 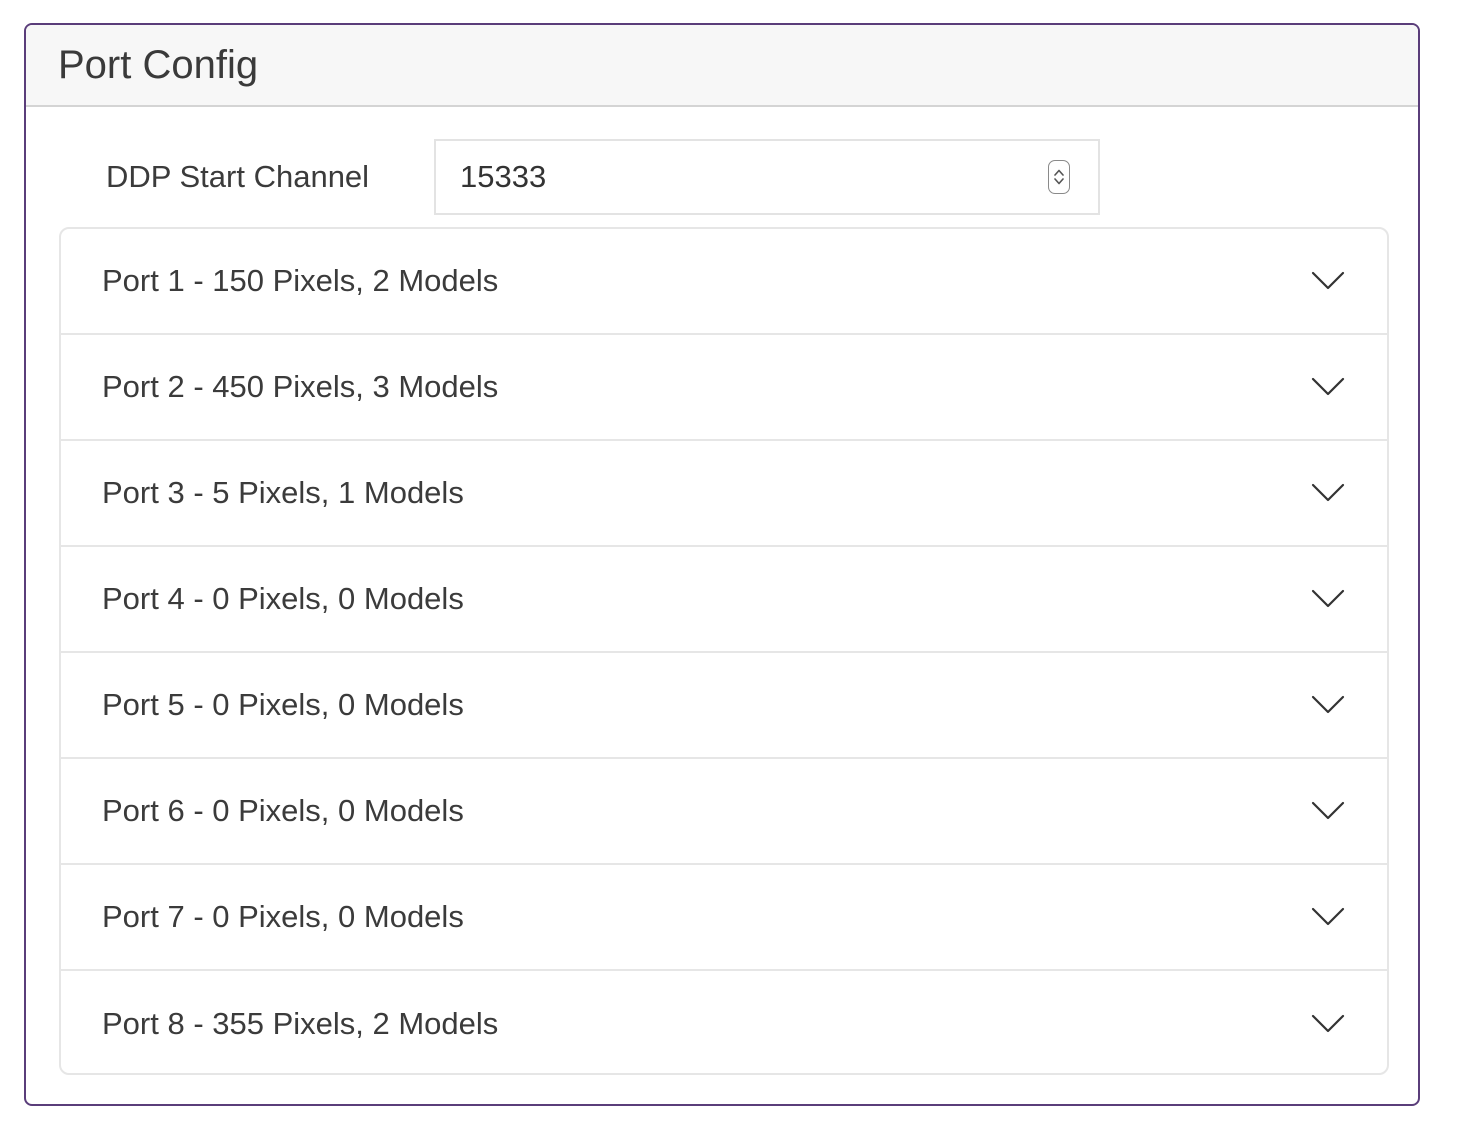 I want to click on accordion-item-label: Port 7 - 0 Pixels, 0 Models, so click(x=283, y=916).